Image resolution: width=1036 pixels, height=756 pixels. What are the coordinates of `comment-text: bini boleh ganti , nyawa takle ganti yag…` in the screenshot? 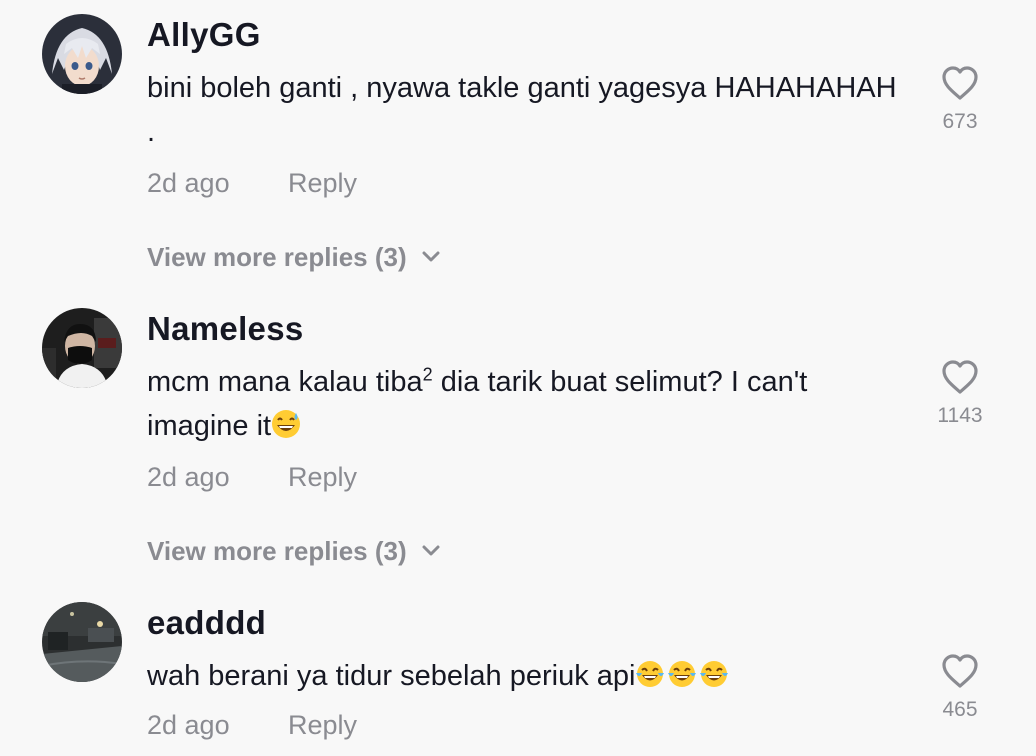 It's located at (522, 110).